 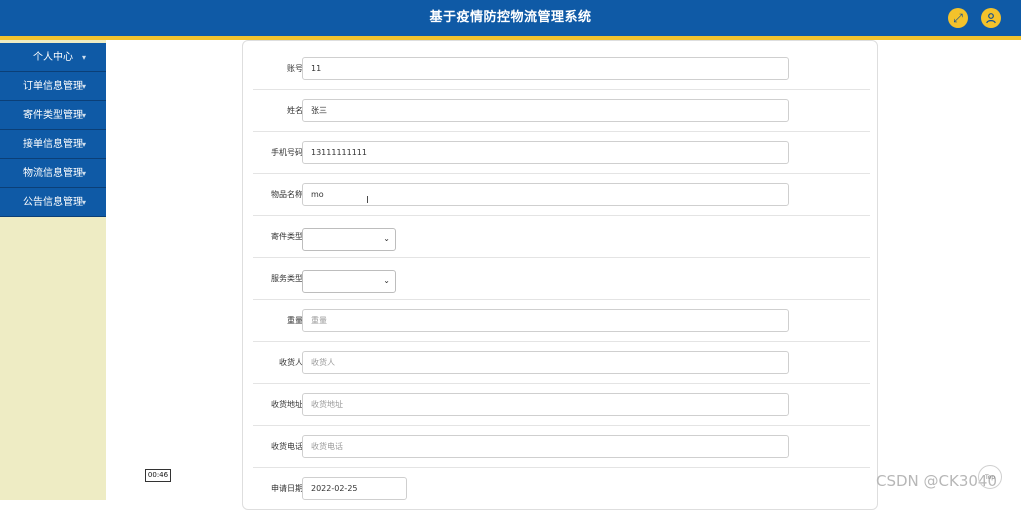 I want to click on sidebar-item-label: 个人中心, so click(x=53, y=57).